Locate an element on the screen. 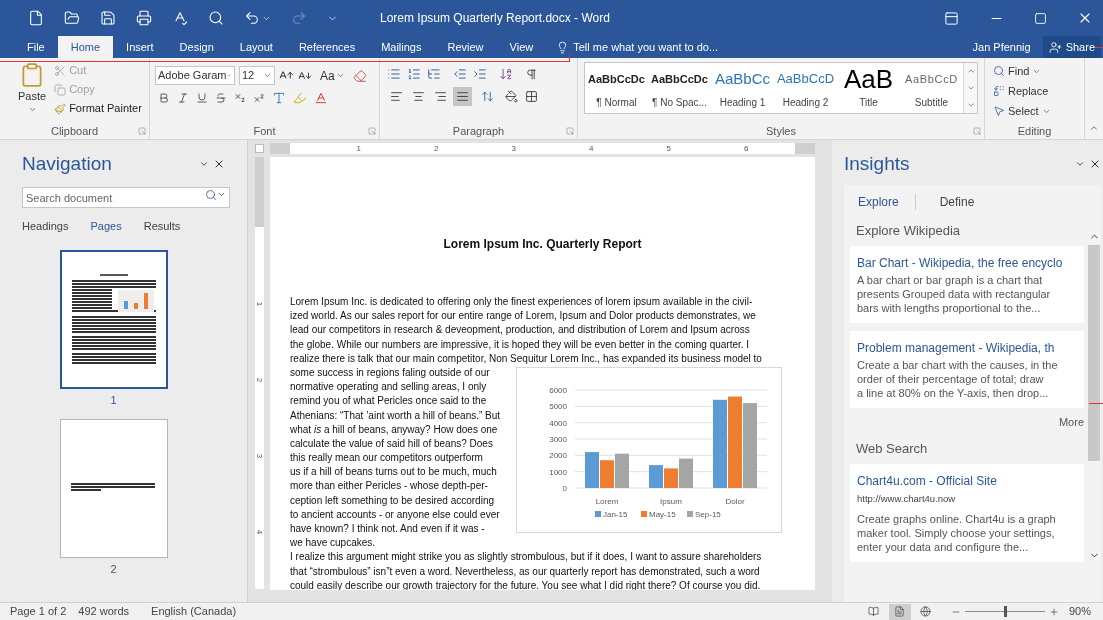  web-layout-icon is located at coordinates (926, 611).